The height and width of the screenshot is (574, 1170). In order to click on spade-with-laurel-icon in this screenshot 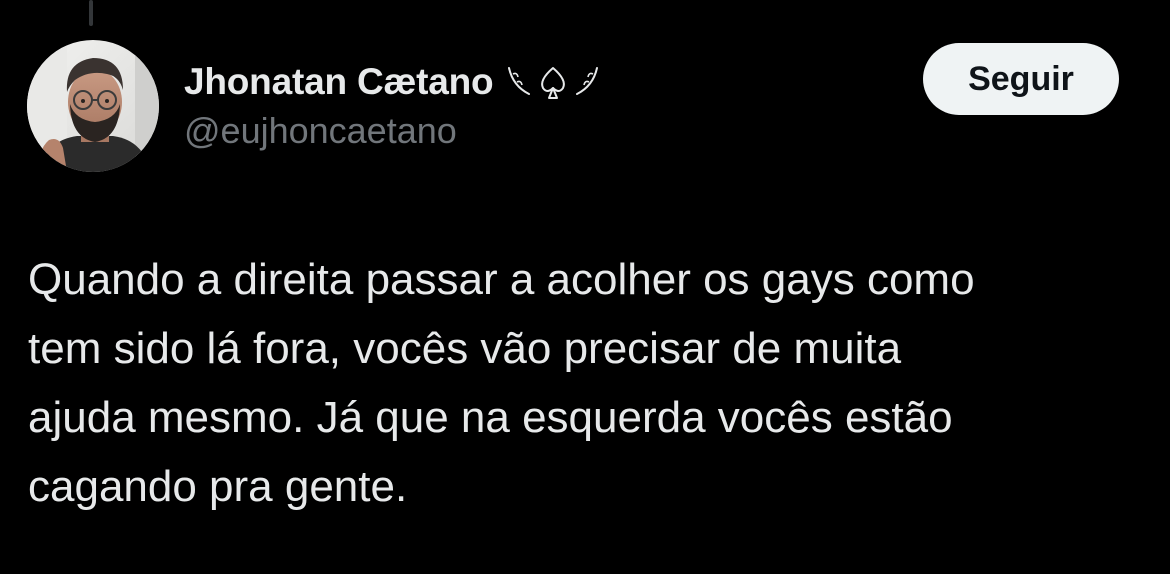, I will do `click(553, 83)`.